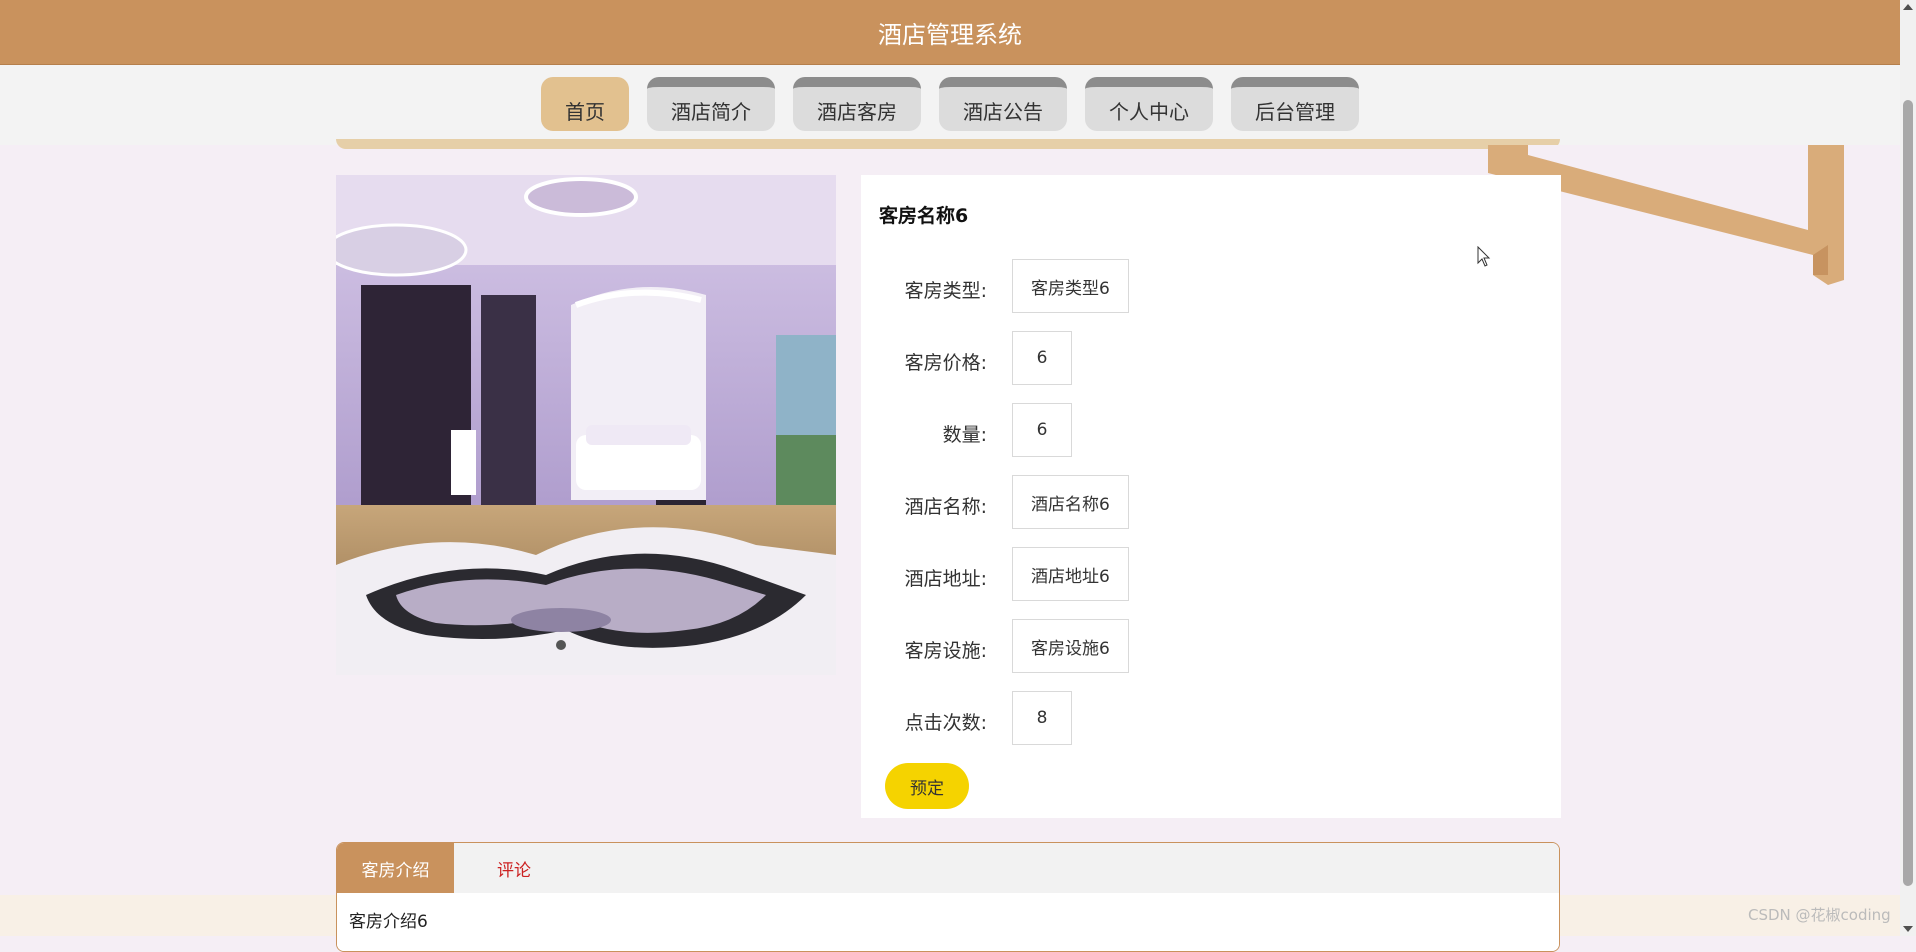 This screenshot has width=1916, height=952. Describe the element at coordinates (945, 651) in the screenshot. I see `field-label: 客房设施:` at that location.